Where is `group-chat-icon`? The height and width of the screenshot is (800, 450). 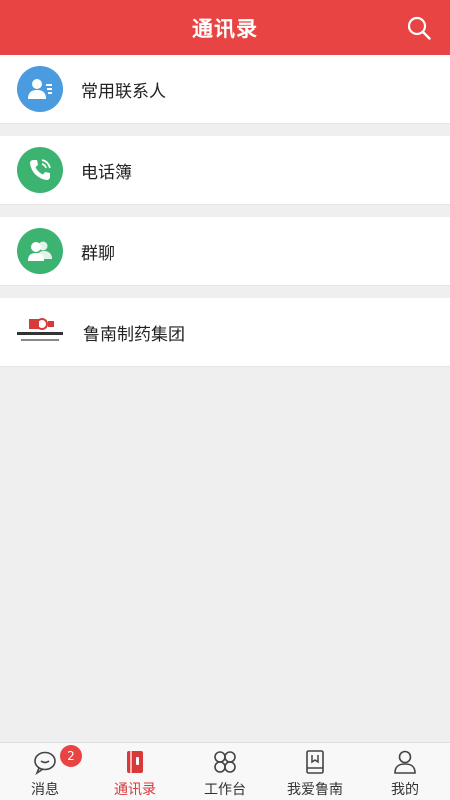
group-chat-icon is located at coordinates (40, 251).